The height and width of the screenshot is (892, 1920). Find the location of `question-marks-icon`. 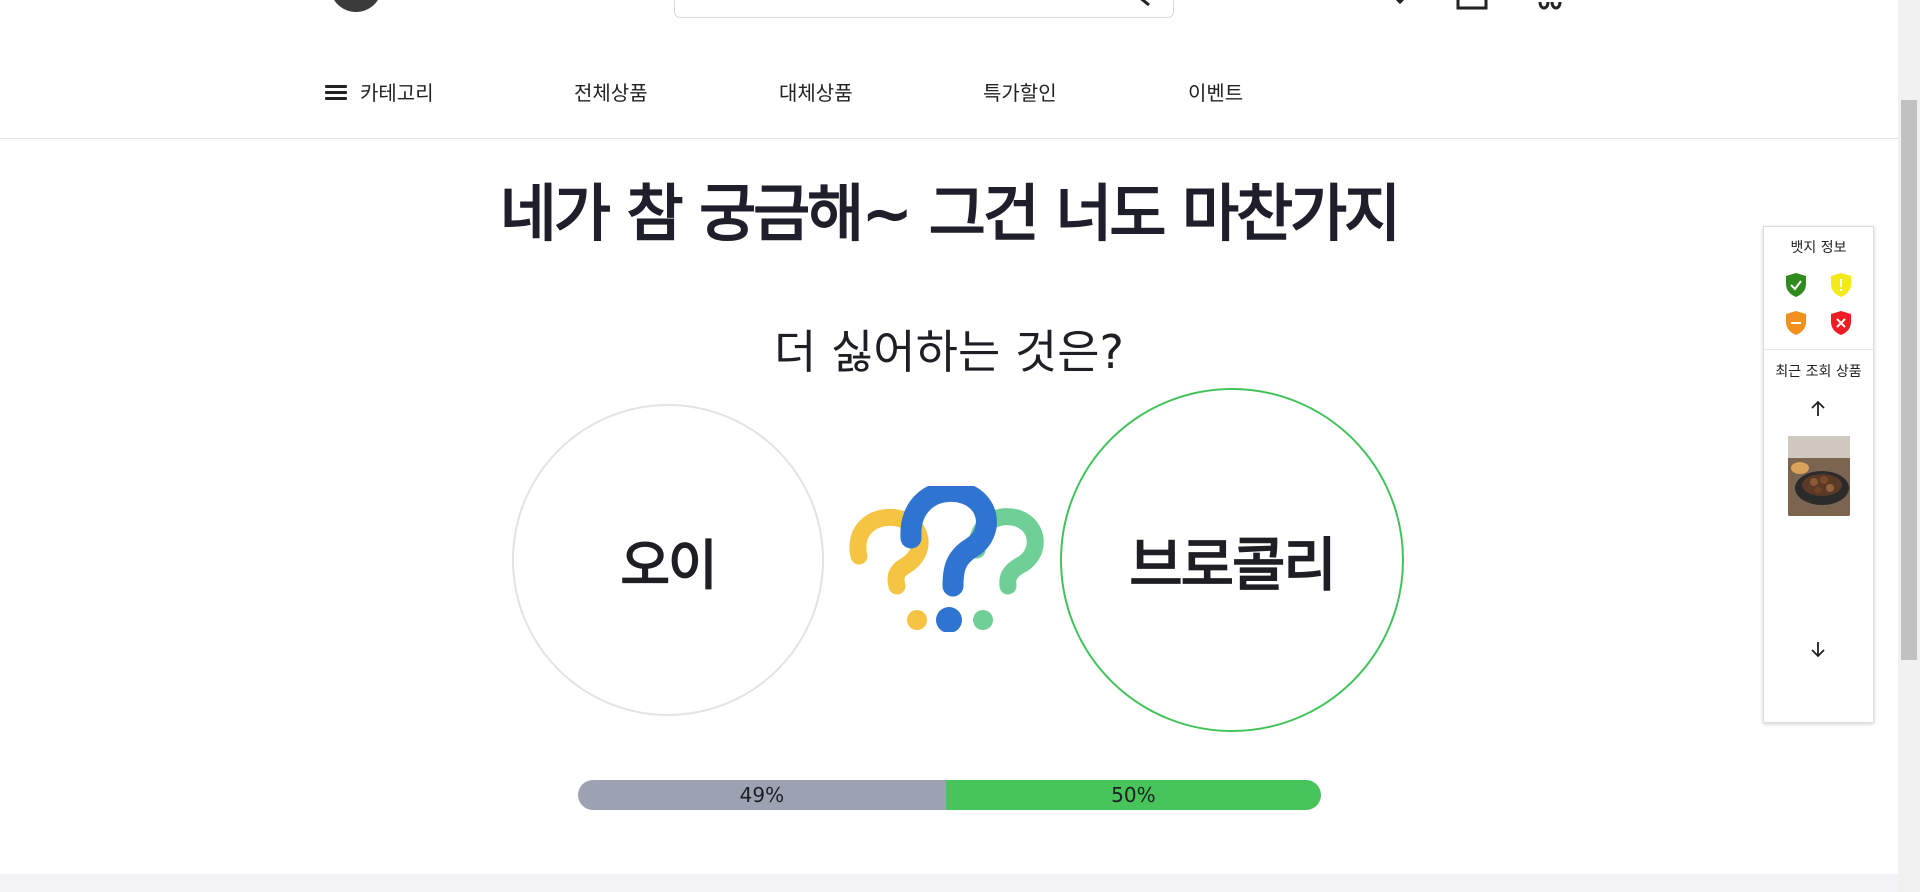

question-marks-icon is located at coordinates (946, 559).